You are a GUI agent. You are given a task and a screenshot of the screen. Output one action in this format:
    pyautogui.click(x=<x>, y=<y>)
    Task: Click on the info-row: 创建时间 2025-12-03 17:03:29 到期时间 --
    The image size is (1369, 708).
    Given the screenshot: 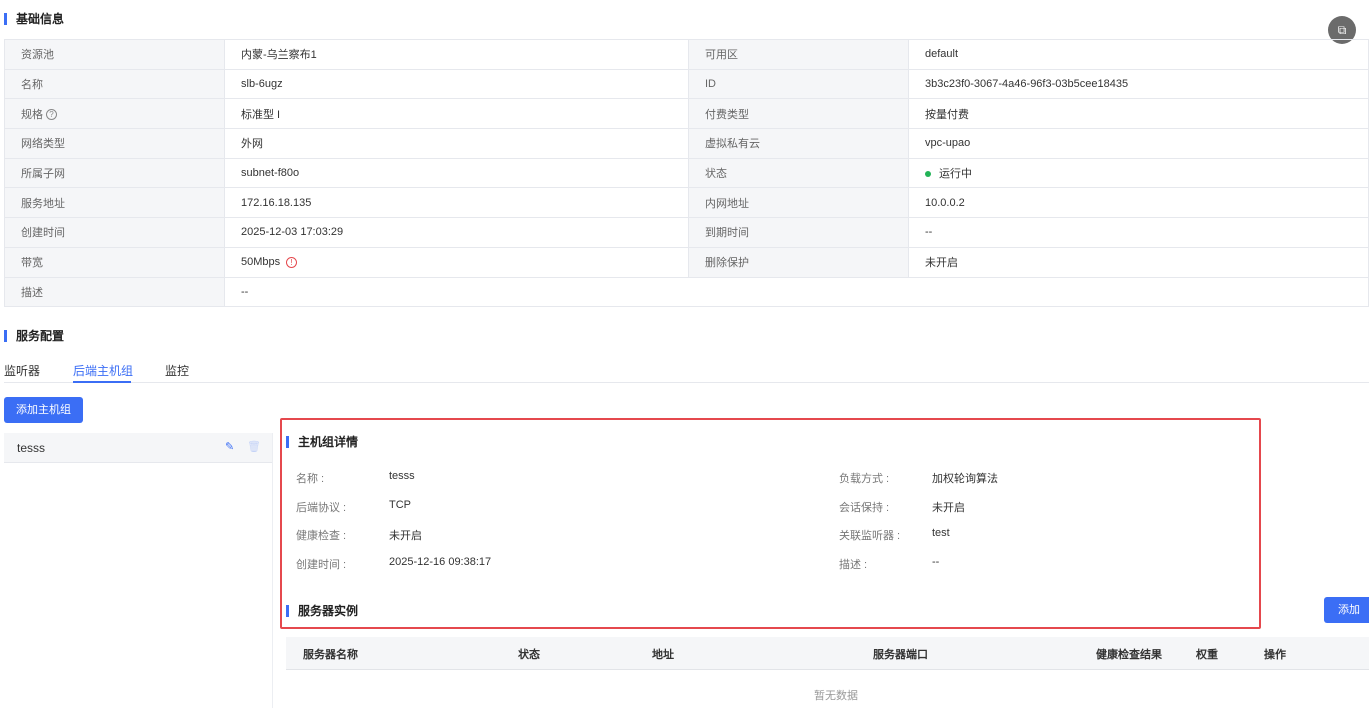 What is the action you would take?
    pyautogui.click(x=686, y=232)
    